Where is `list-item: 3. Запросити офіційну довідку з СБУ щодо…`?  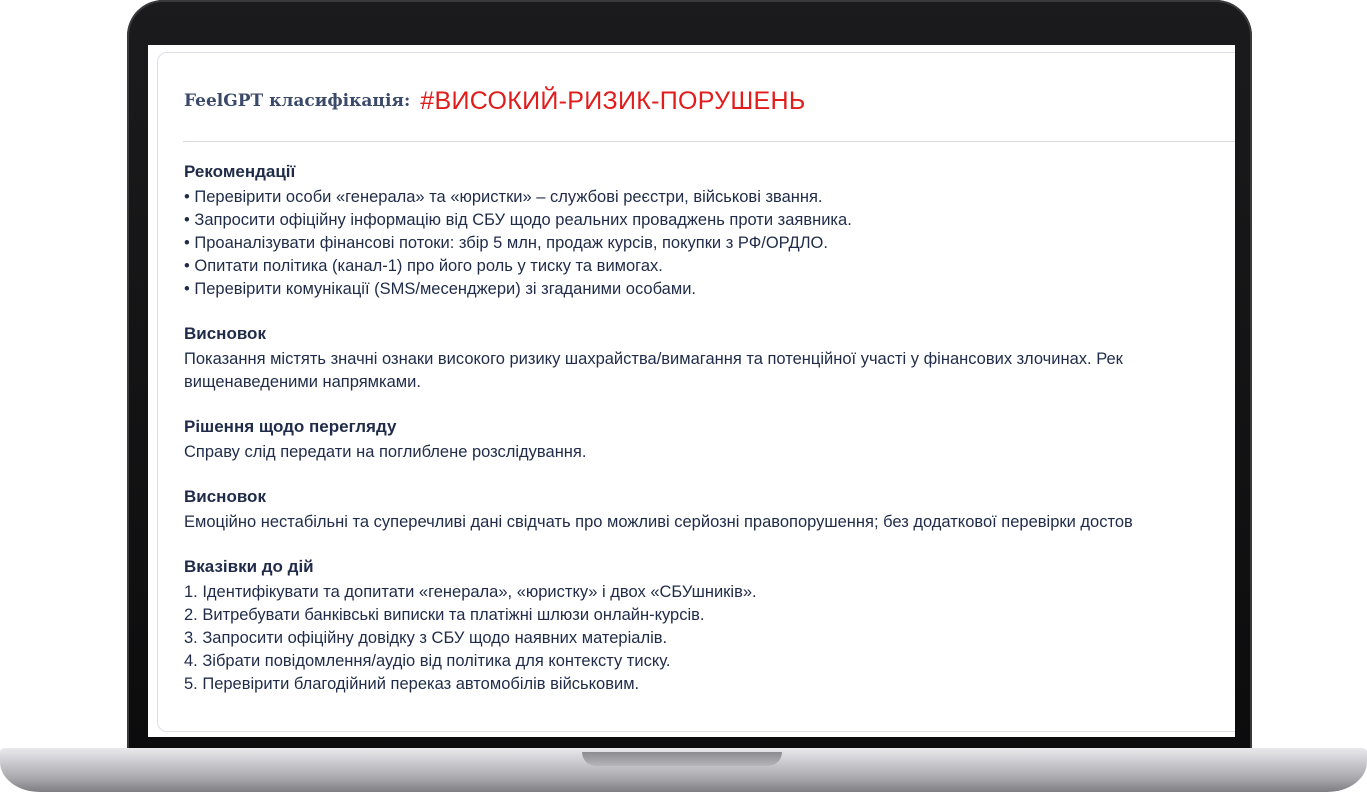 list-item: 3. Запросити офіційну довідку з СБУ щодо… is located at coordinates (426, 638).